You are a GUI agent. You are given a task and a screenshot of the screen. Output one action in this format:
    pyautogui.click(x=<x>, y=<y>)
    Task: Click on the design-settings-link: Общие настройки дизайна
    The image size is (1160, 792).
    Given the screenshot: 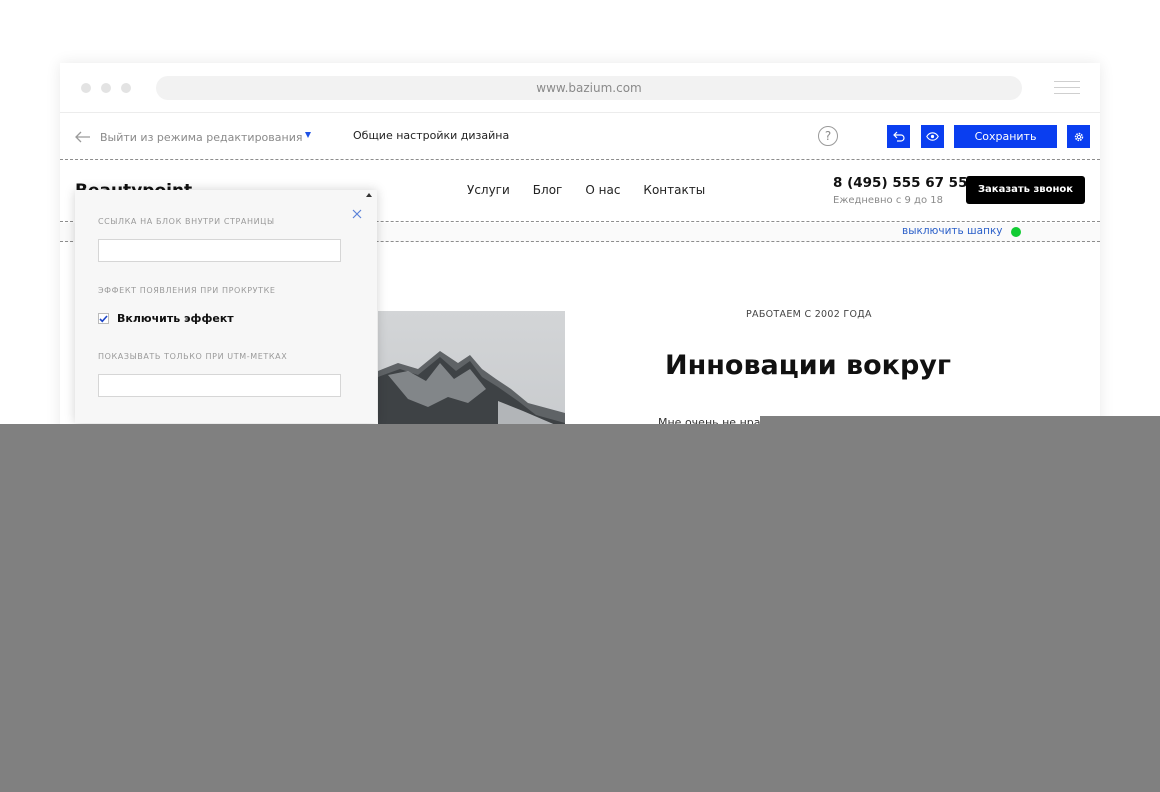 What is the action you would take?
    pyautogui.click(x=431, y=135)
    